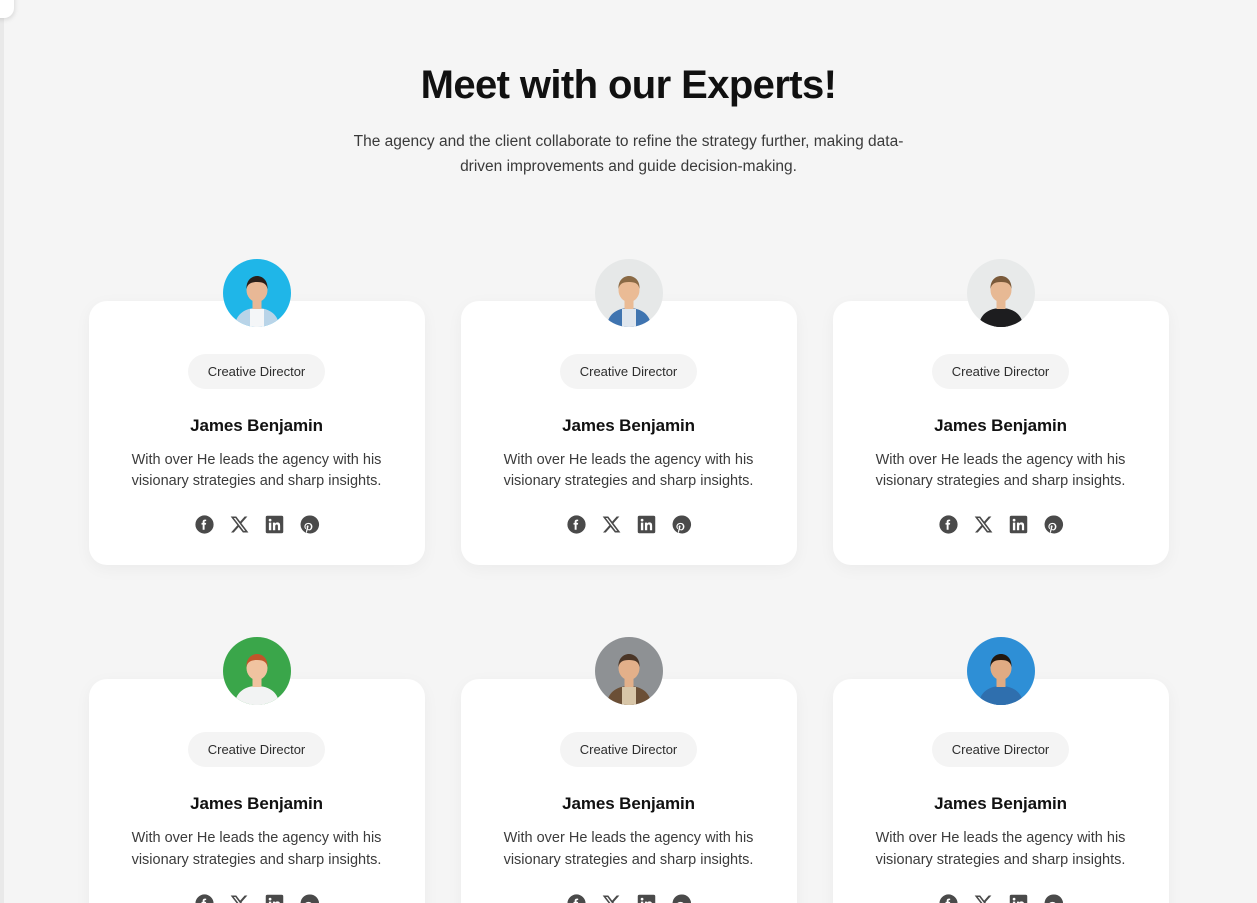  What do you see at coordinates (256, 671) in the screenshot?
I see `avatar-redhead-man-white-shirt-green-background` at bounding box center [256, 671].